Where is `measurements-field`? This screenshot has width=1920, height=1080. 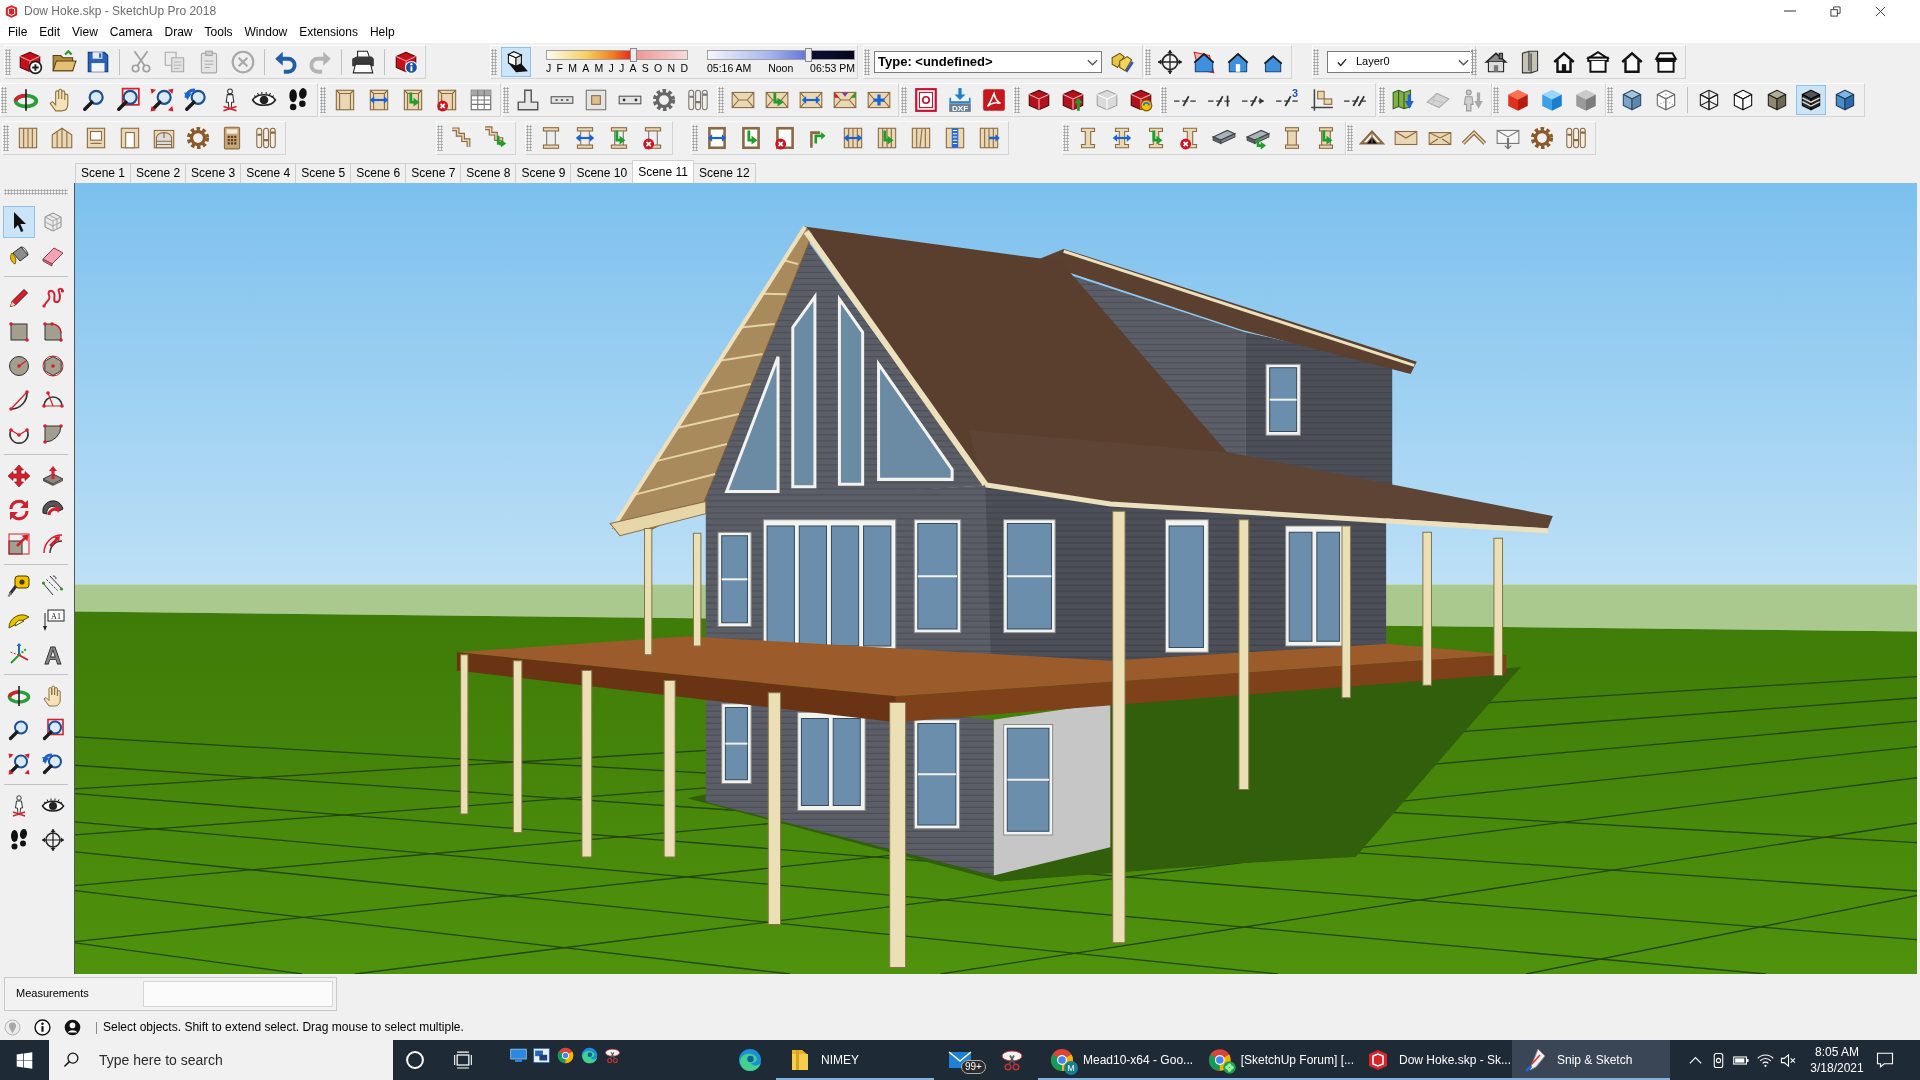 measurements-field is located at coordinates (238, 994).